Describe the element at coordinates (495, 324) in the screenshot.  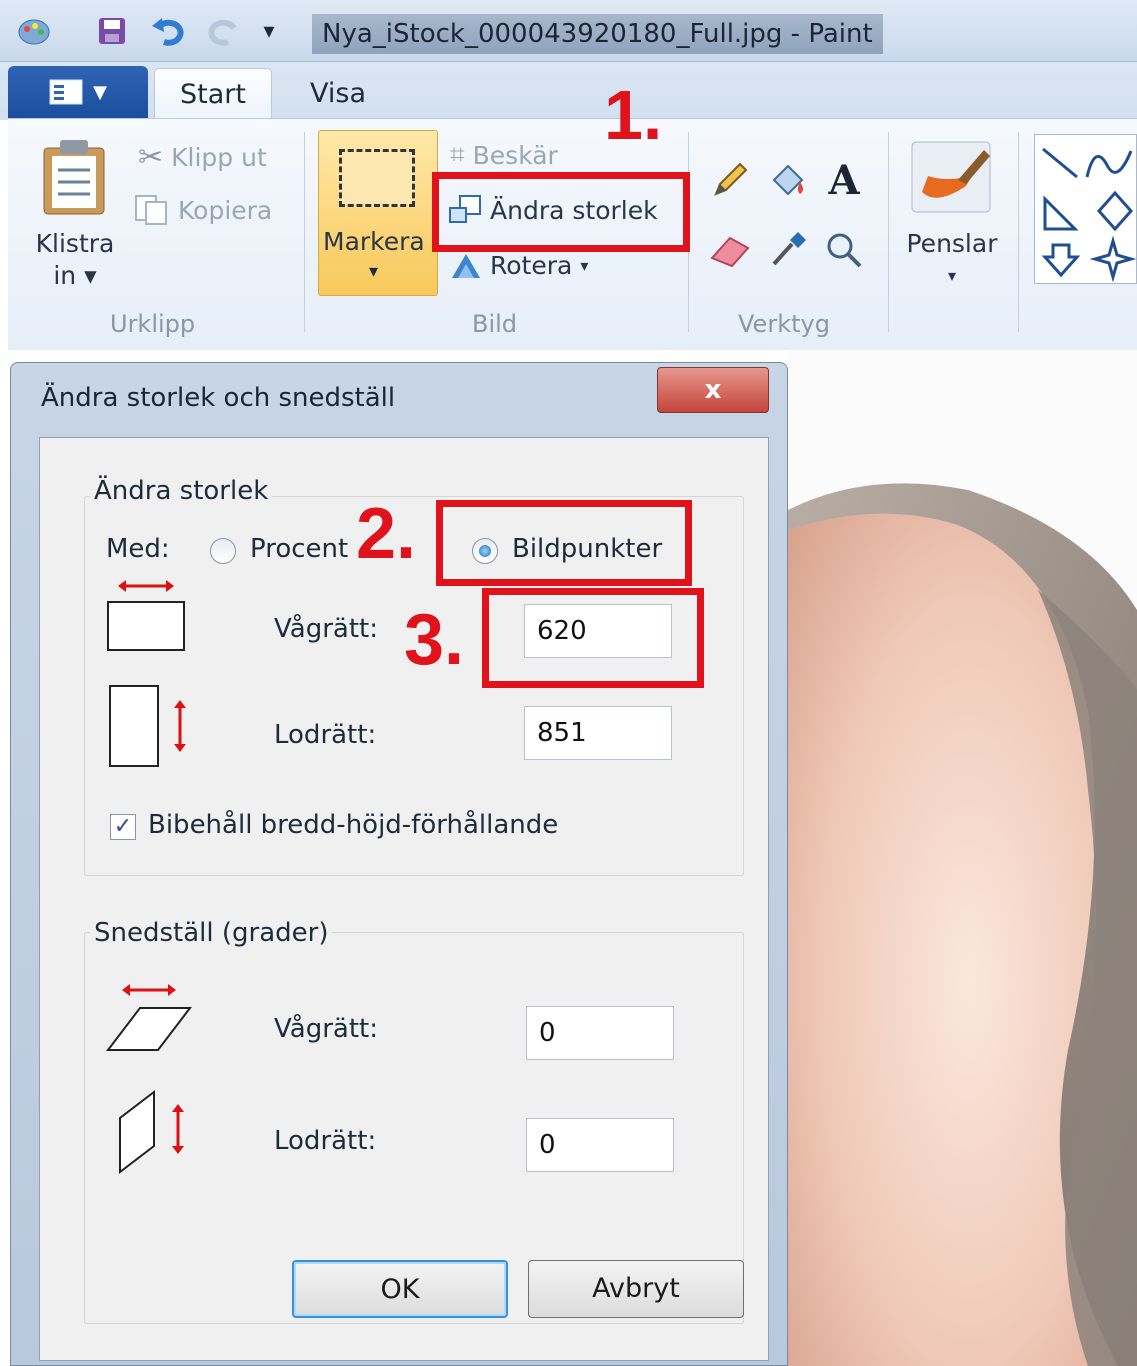
I see `image-group-label: Bild` at that location.